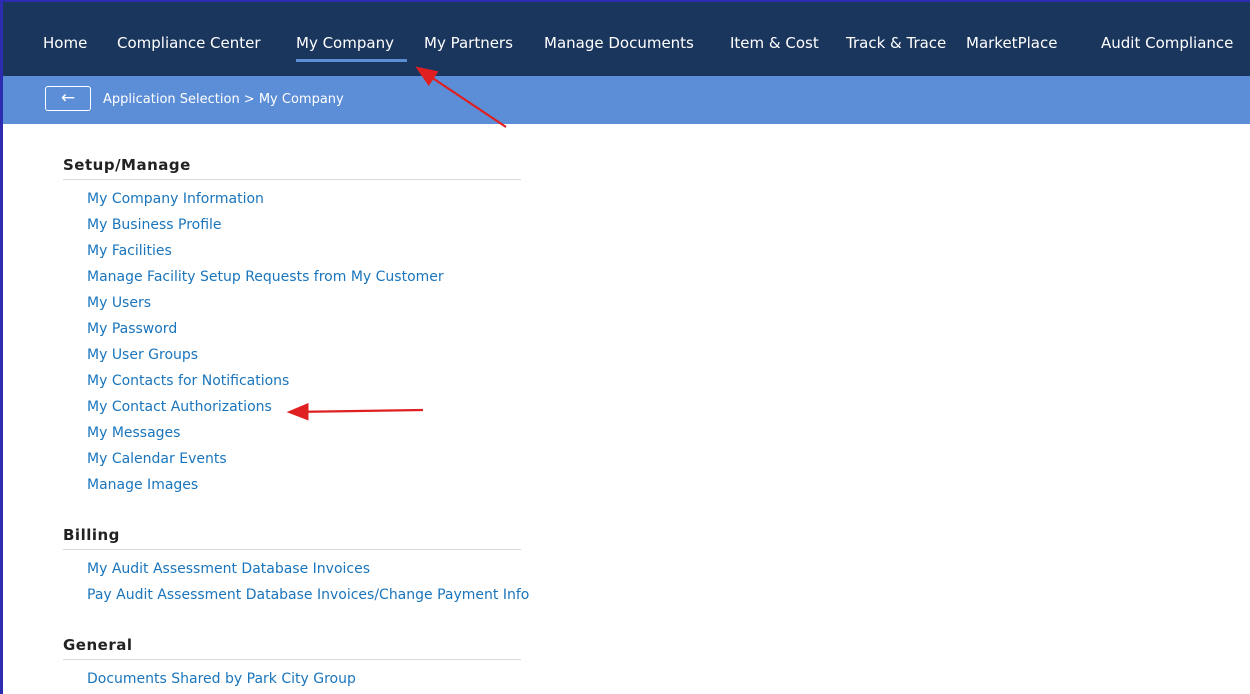 The height and width of the screenshot is (694, 1250). I want to click on active-tab-indicator, so click(351, 60).